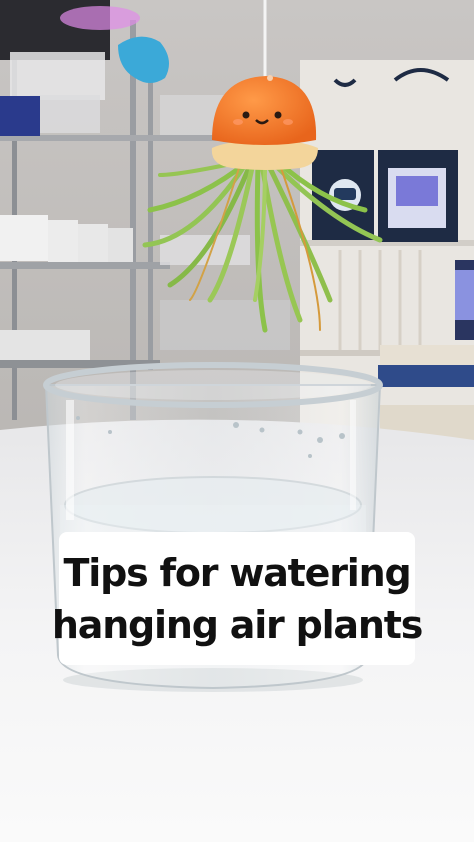 Image resolution: width=474 pixels, height=842 pixels. What do you see at coordinates (237, 624) in the screenshot?
I see `caption-line-2: hanging air plants` at bounding box center [237, 624].